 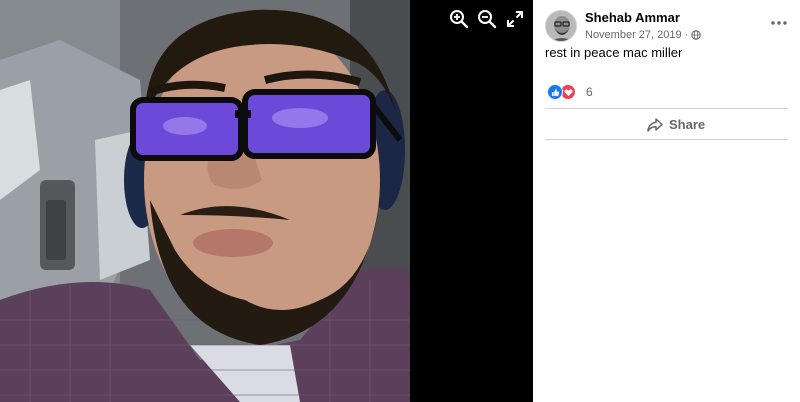 I want to click on post-subline: November 27, 2019 ·, so click(x=643, y=35).